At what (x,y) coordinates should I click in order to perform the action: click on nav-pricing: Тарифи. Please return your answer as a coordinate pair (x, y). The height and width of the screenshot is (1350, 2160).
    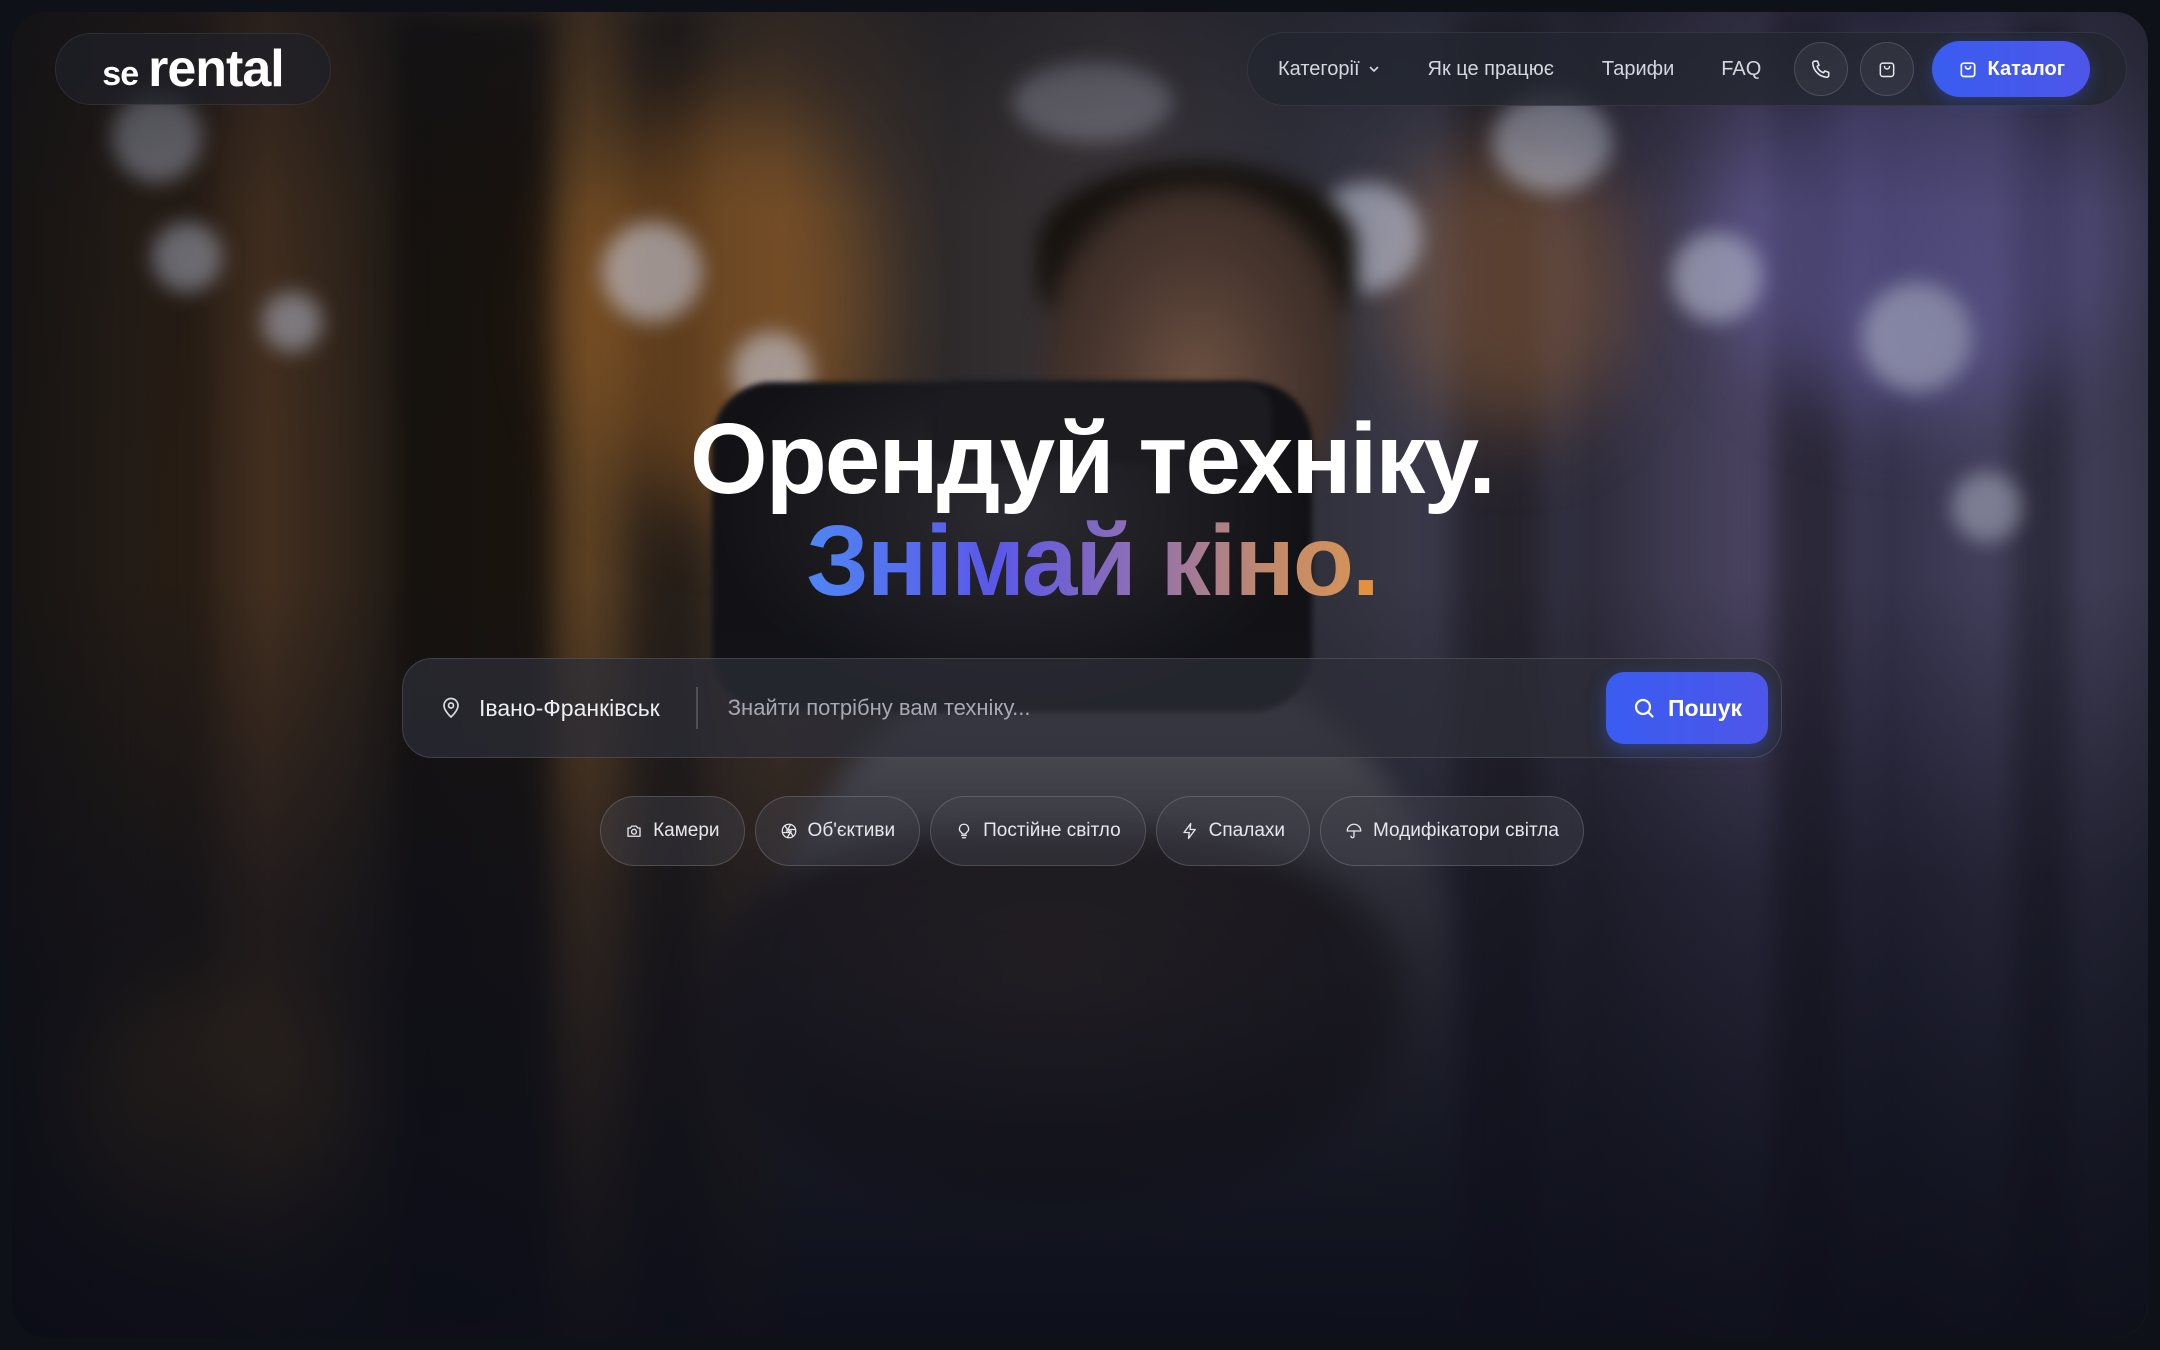
    Looking at the image, I should click on (1638, 69).